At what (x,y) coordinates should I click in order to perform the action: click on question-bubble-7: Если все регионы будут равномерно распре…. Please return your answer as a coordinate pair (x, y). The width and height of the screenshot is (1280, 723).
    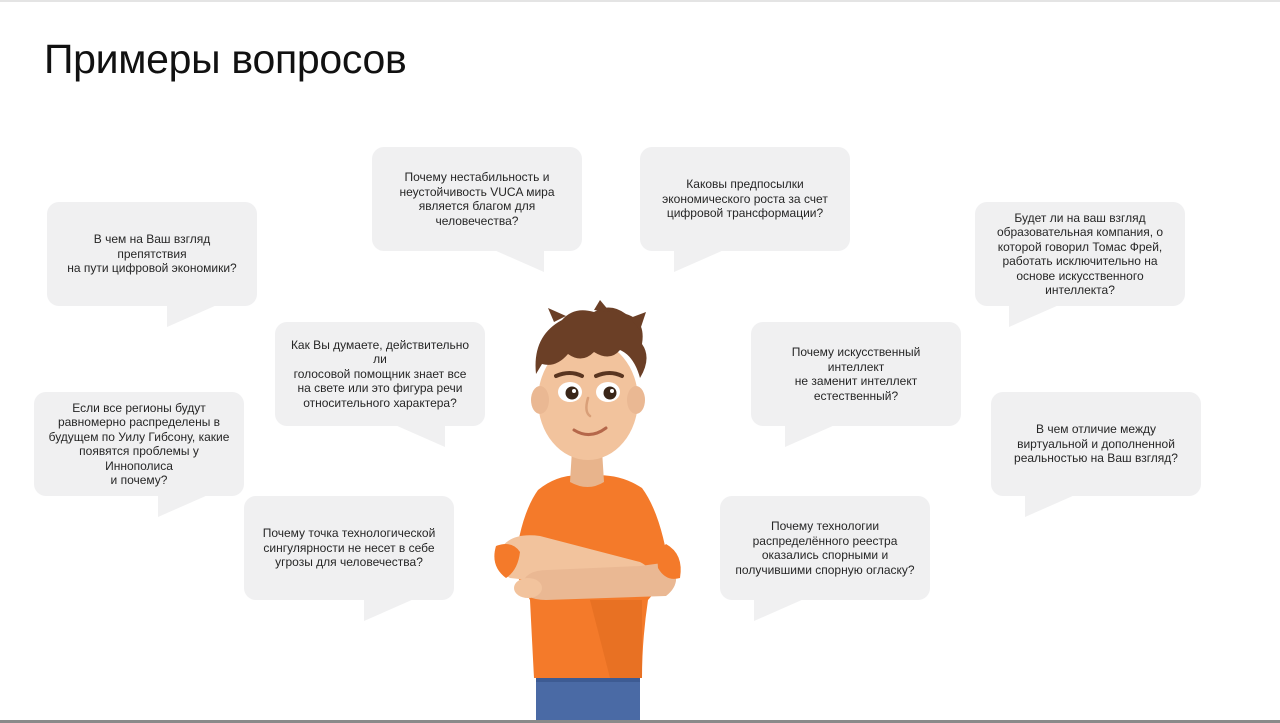
    Looking at the image, I should click on (139, 454).